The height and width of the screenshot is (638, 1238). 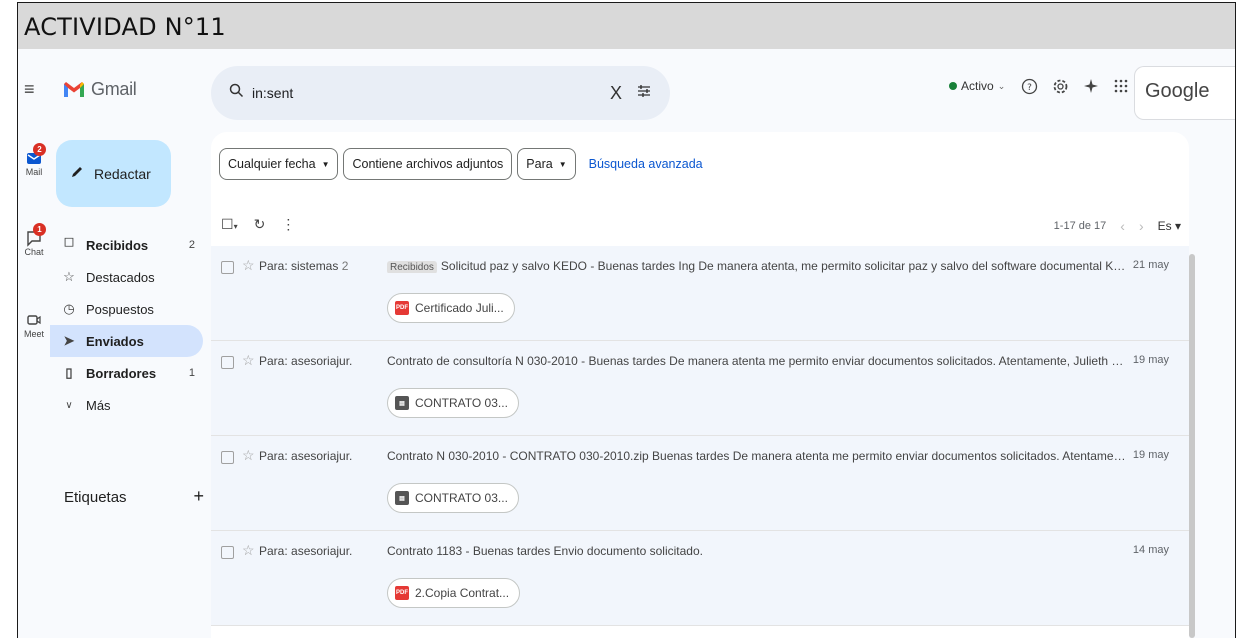 What do you see at coordinates (345, 266) in the screenshot?
I see `thread-count: 2` at bounding box center [345, 266].